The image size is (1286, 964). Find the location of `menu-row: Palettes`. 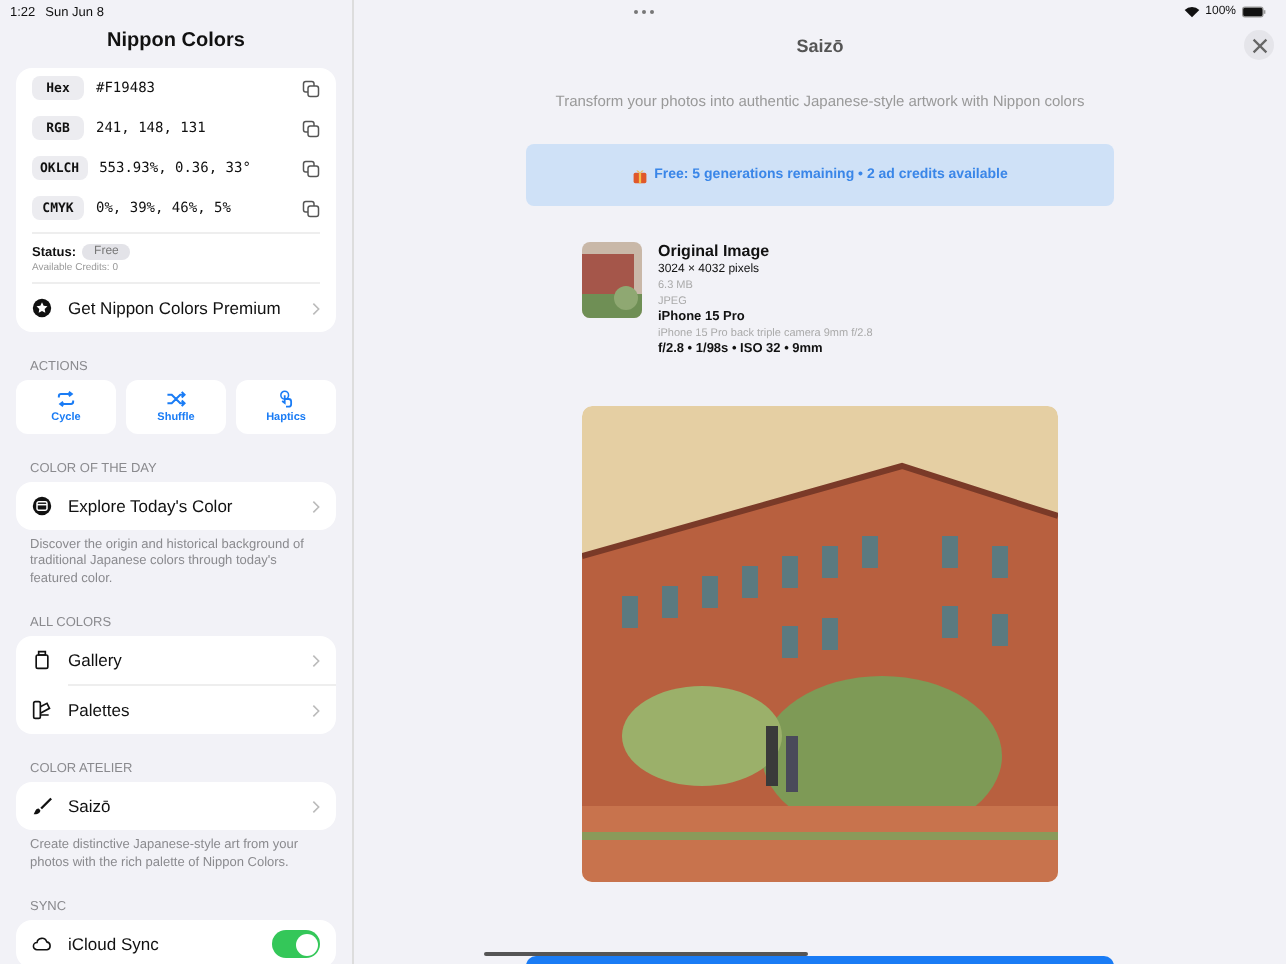

menu-row: Palettes is located at coordinates (176, 710).